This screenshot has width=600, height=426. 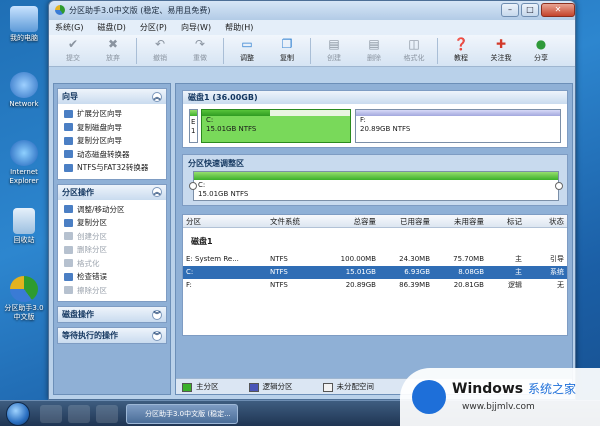 I want to click on delete-button: ▤ 删除, so click(x=374, y=49).